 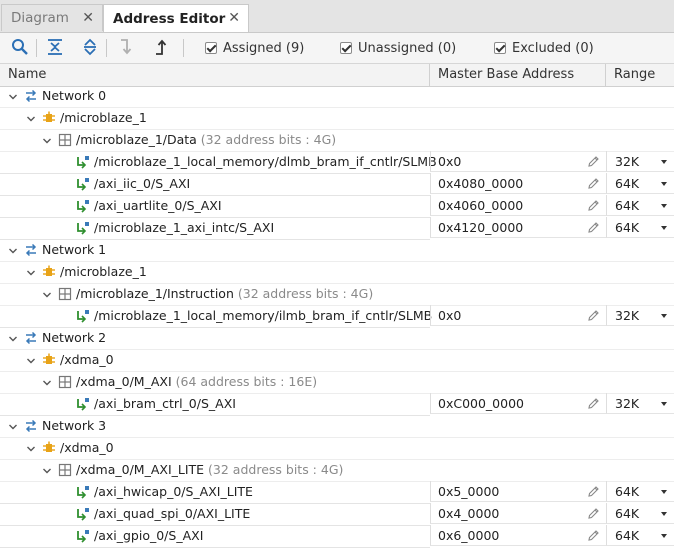 What do you see at coordinates (31, 250) in the screenshot?
I see `network-icon` at bounding box center [31, 250].